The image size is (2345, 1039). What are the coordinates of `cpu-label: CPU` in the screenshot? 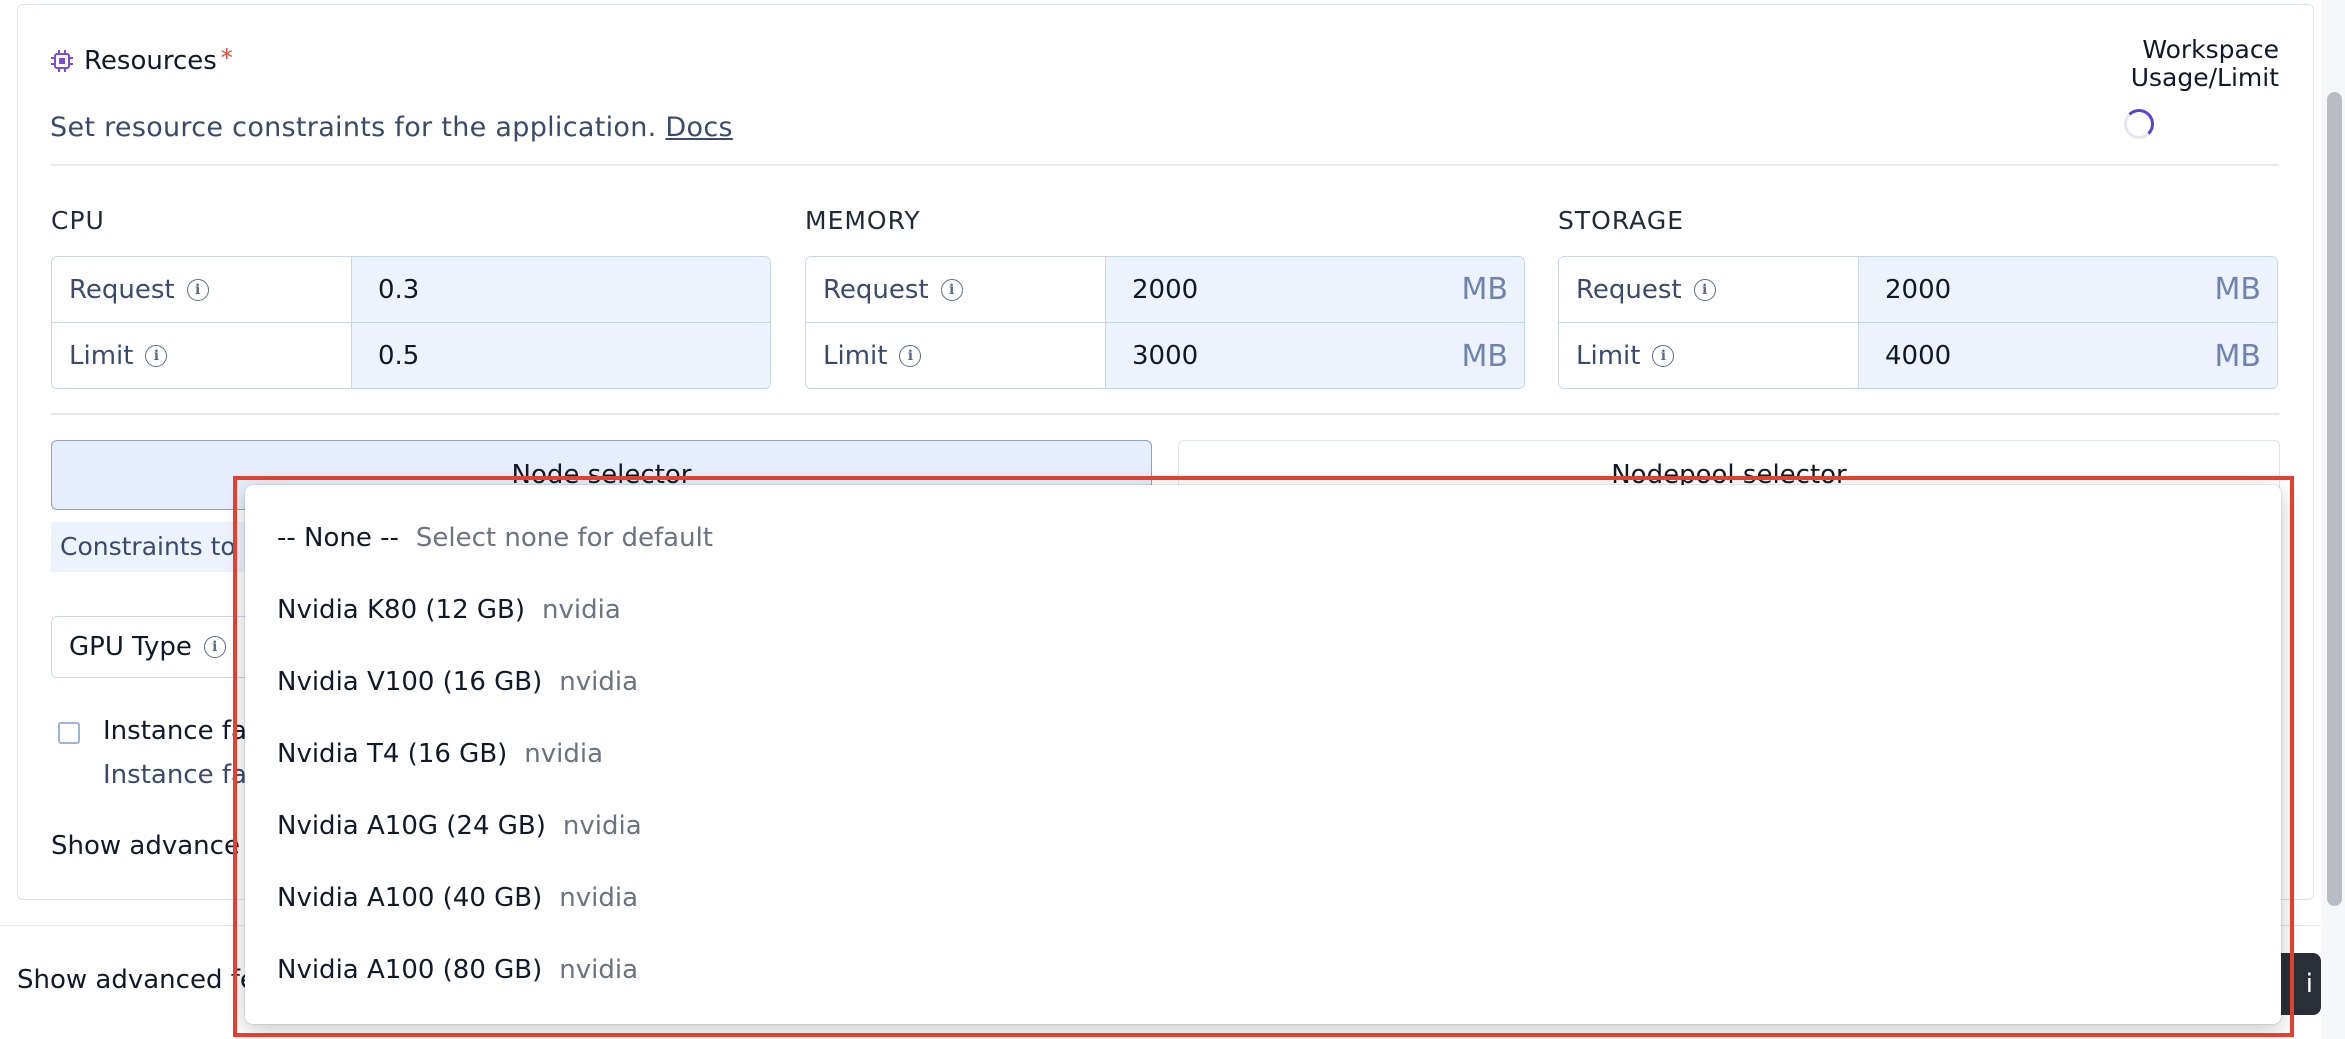 It's located at (78, 220).